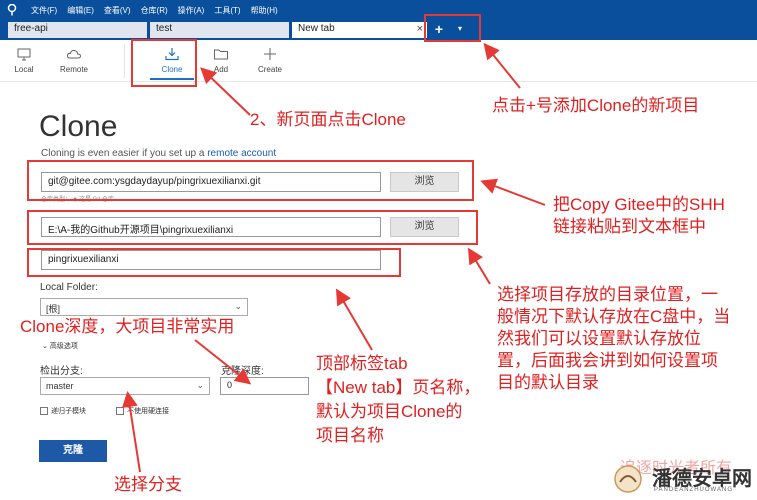 The image size is (757, 500). I want to click on note-select-branch: 选择分支, so click(148, 484).